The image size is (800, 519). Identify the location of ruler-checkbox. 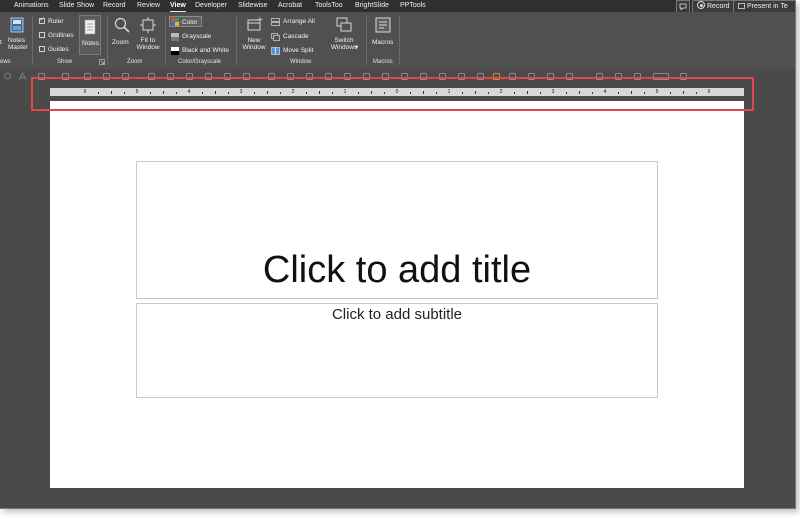
(42, 20).